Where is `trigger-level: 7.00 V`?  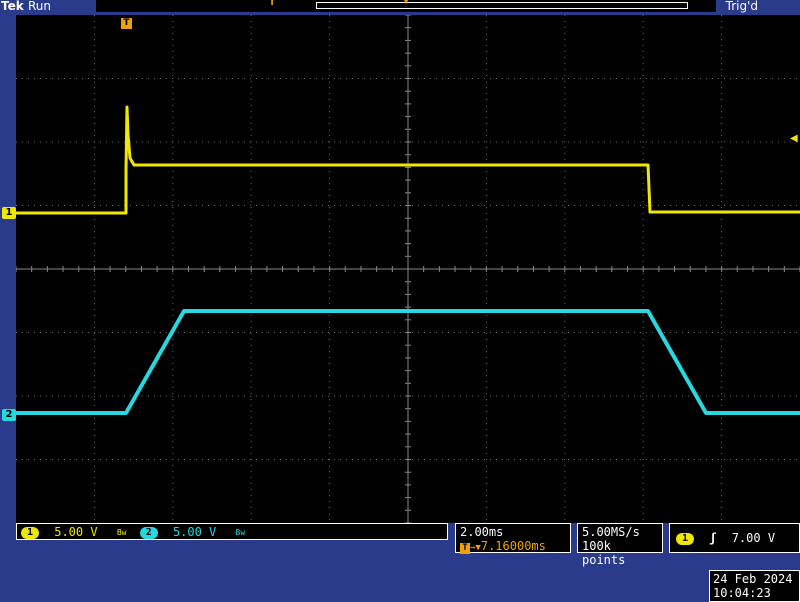 trigger-level: 7.00 V is located at coordinates (753, 538).